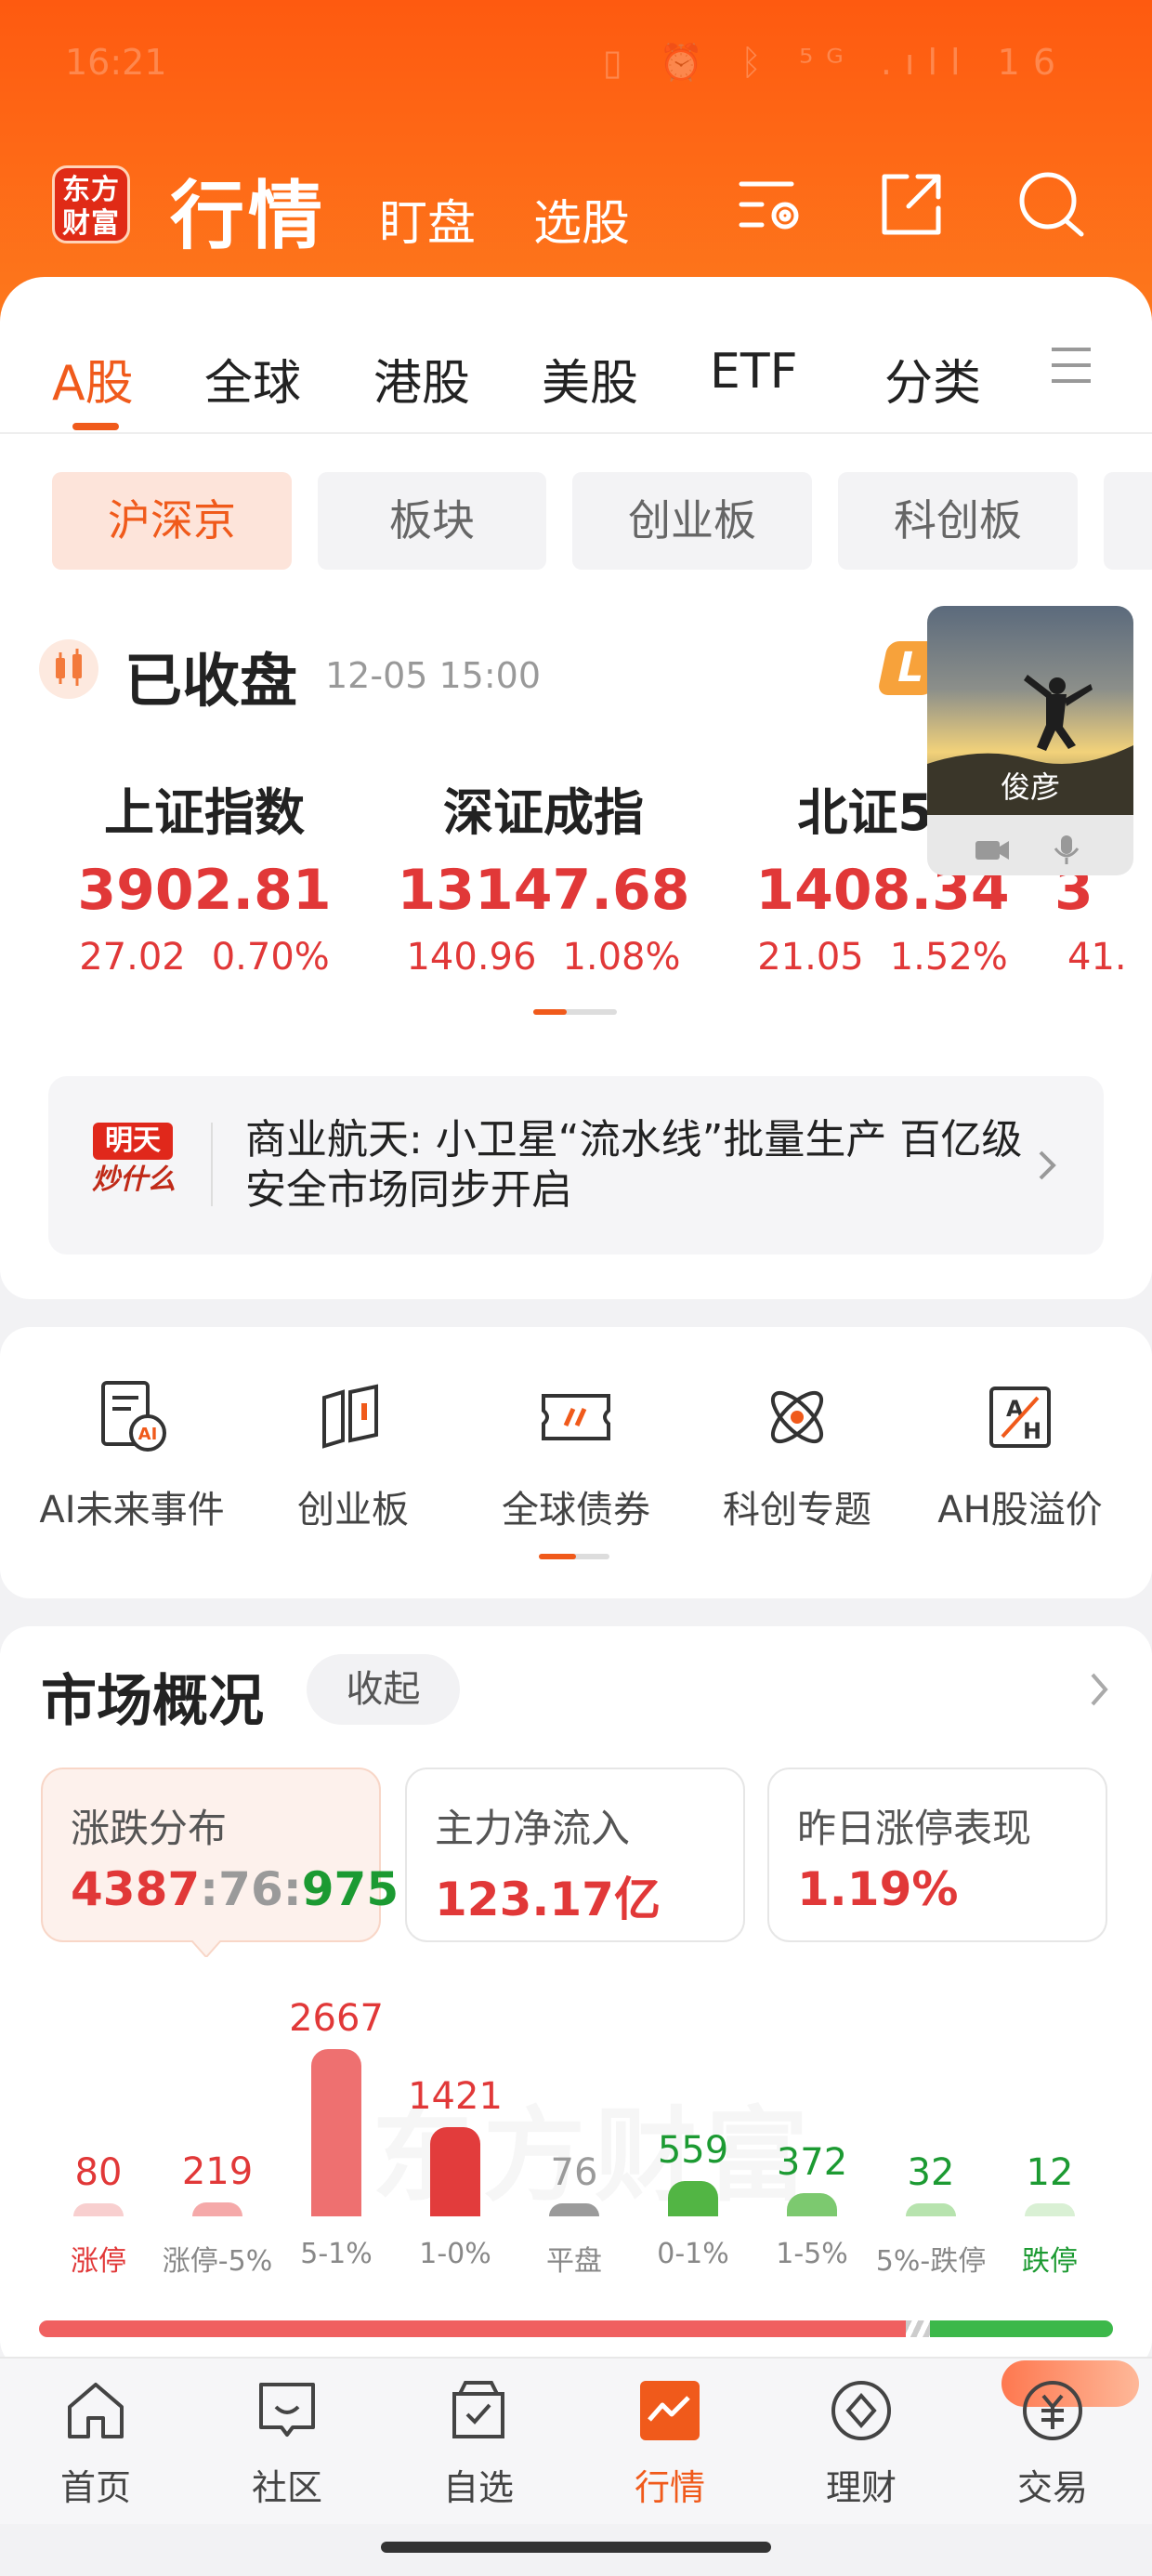 The image size is (1152, 2576). I want to click on nav-label: 社区, so click(286, 2487).